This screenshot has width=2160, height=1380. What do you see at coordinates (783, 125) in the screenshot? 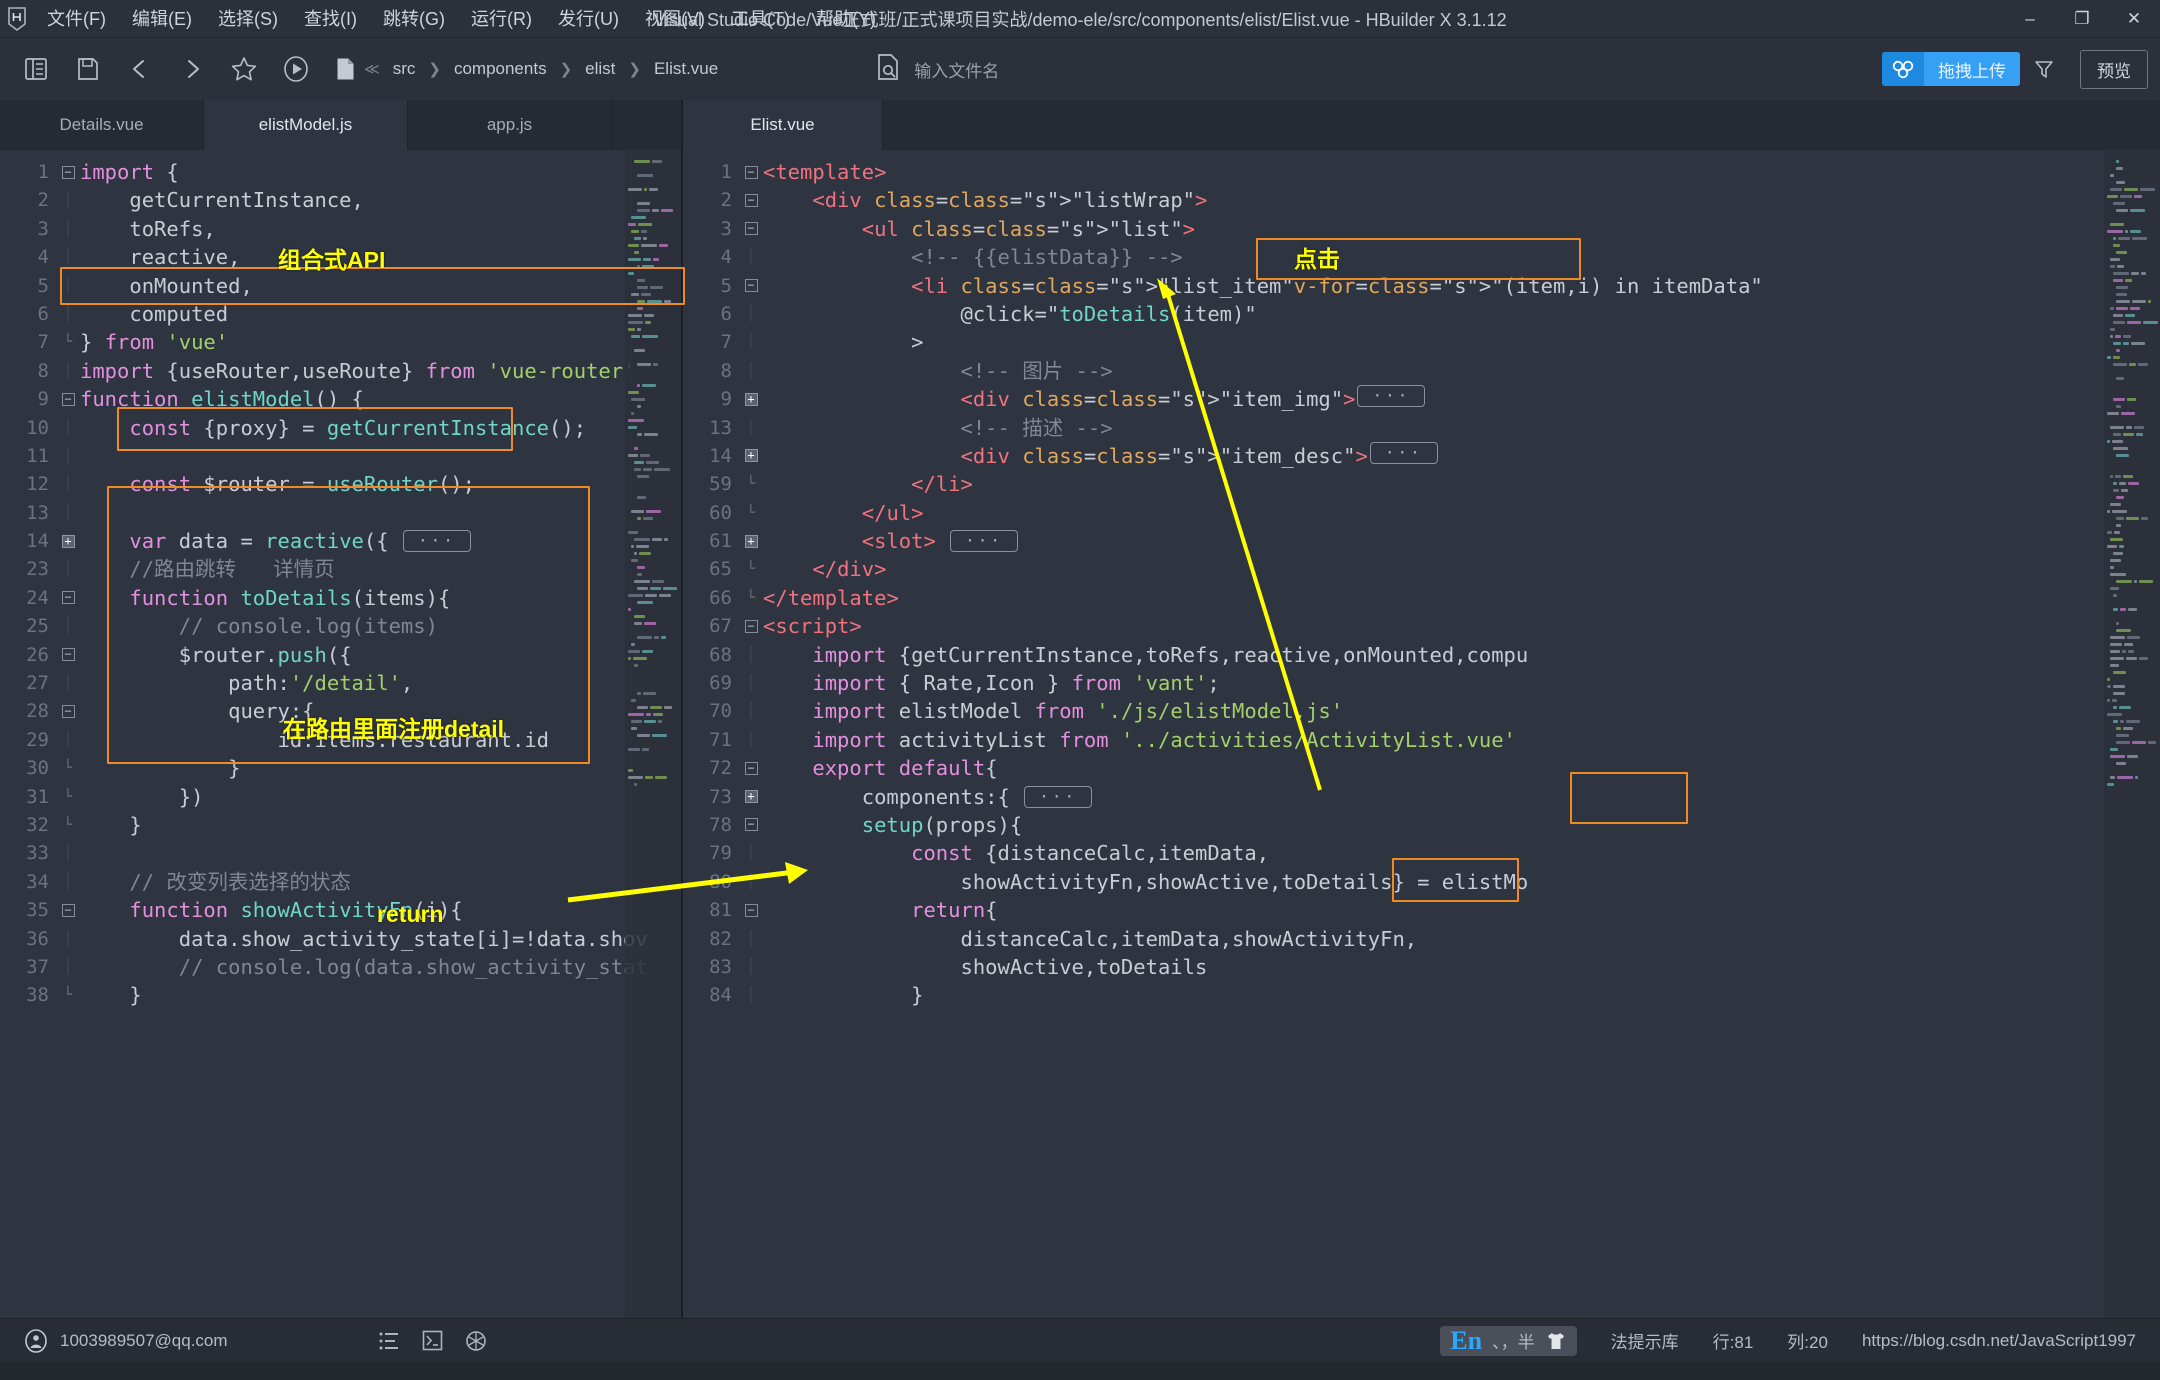
I see `tab-elist-vue: Elist.vue` at bounding box center [783, 125].